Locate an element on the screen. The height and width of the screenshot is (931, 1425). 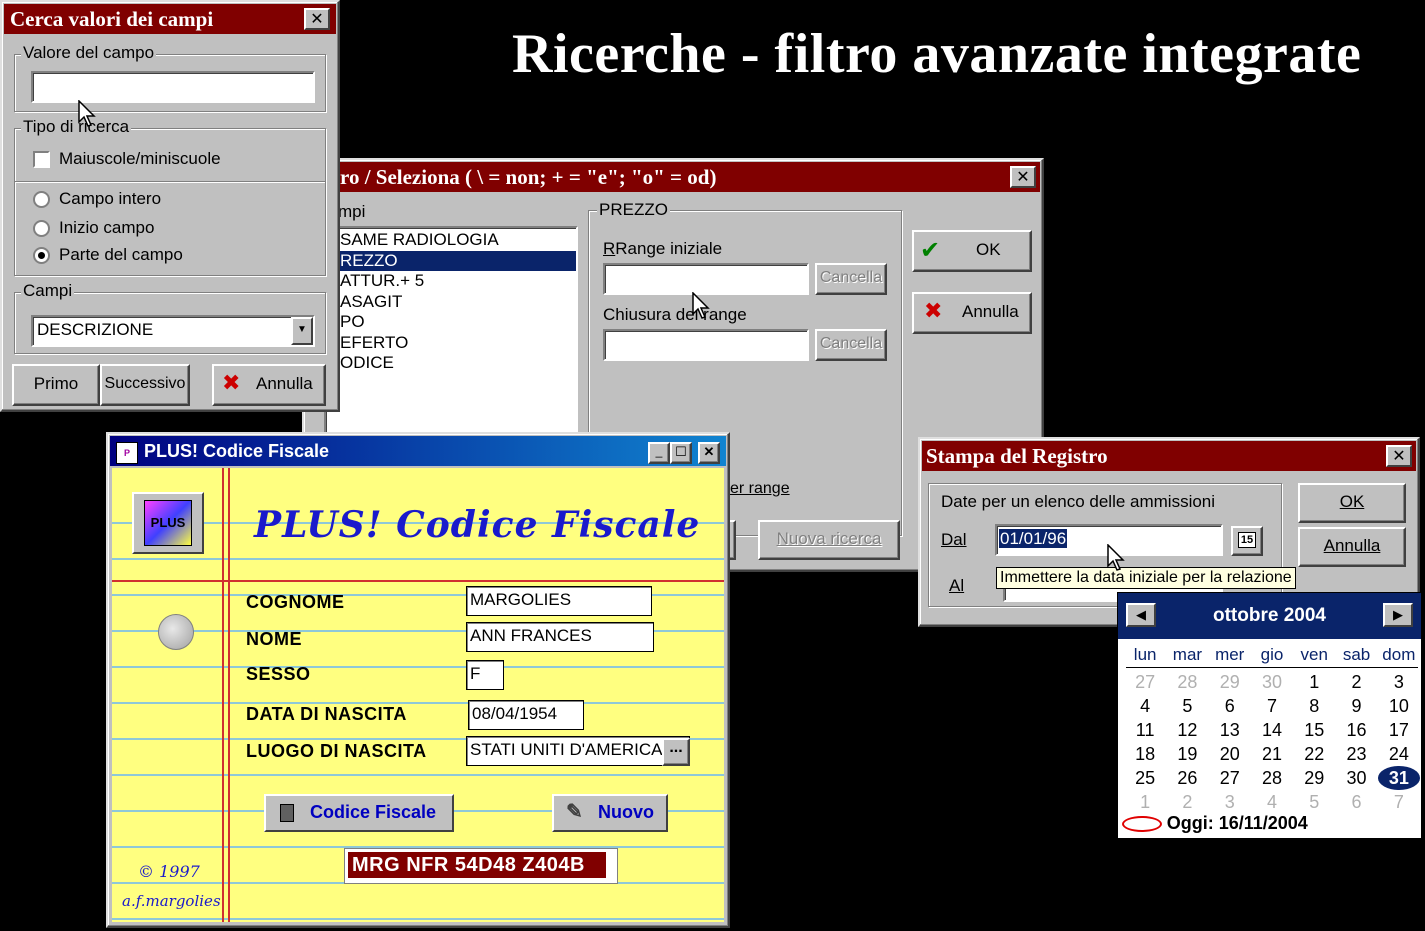
calendar-day: 13 is located at coordinates (1230, 730).